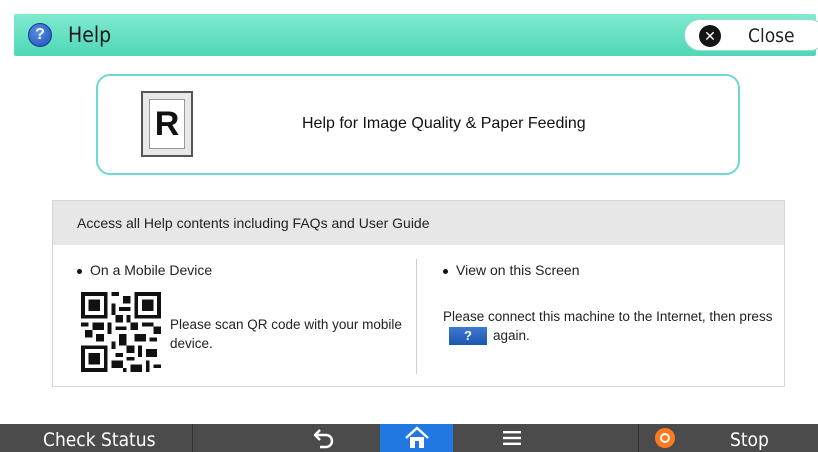 This screenshot has width=818, height=452. I want to click on mobile-device-title-text: On a Mobile Device, so click(151, 270).